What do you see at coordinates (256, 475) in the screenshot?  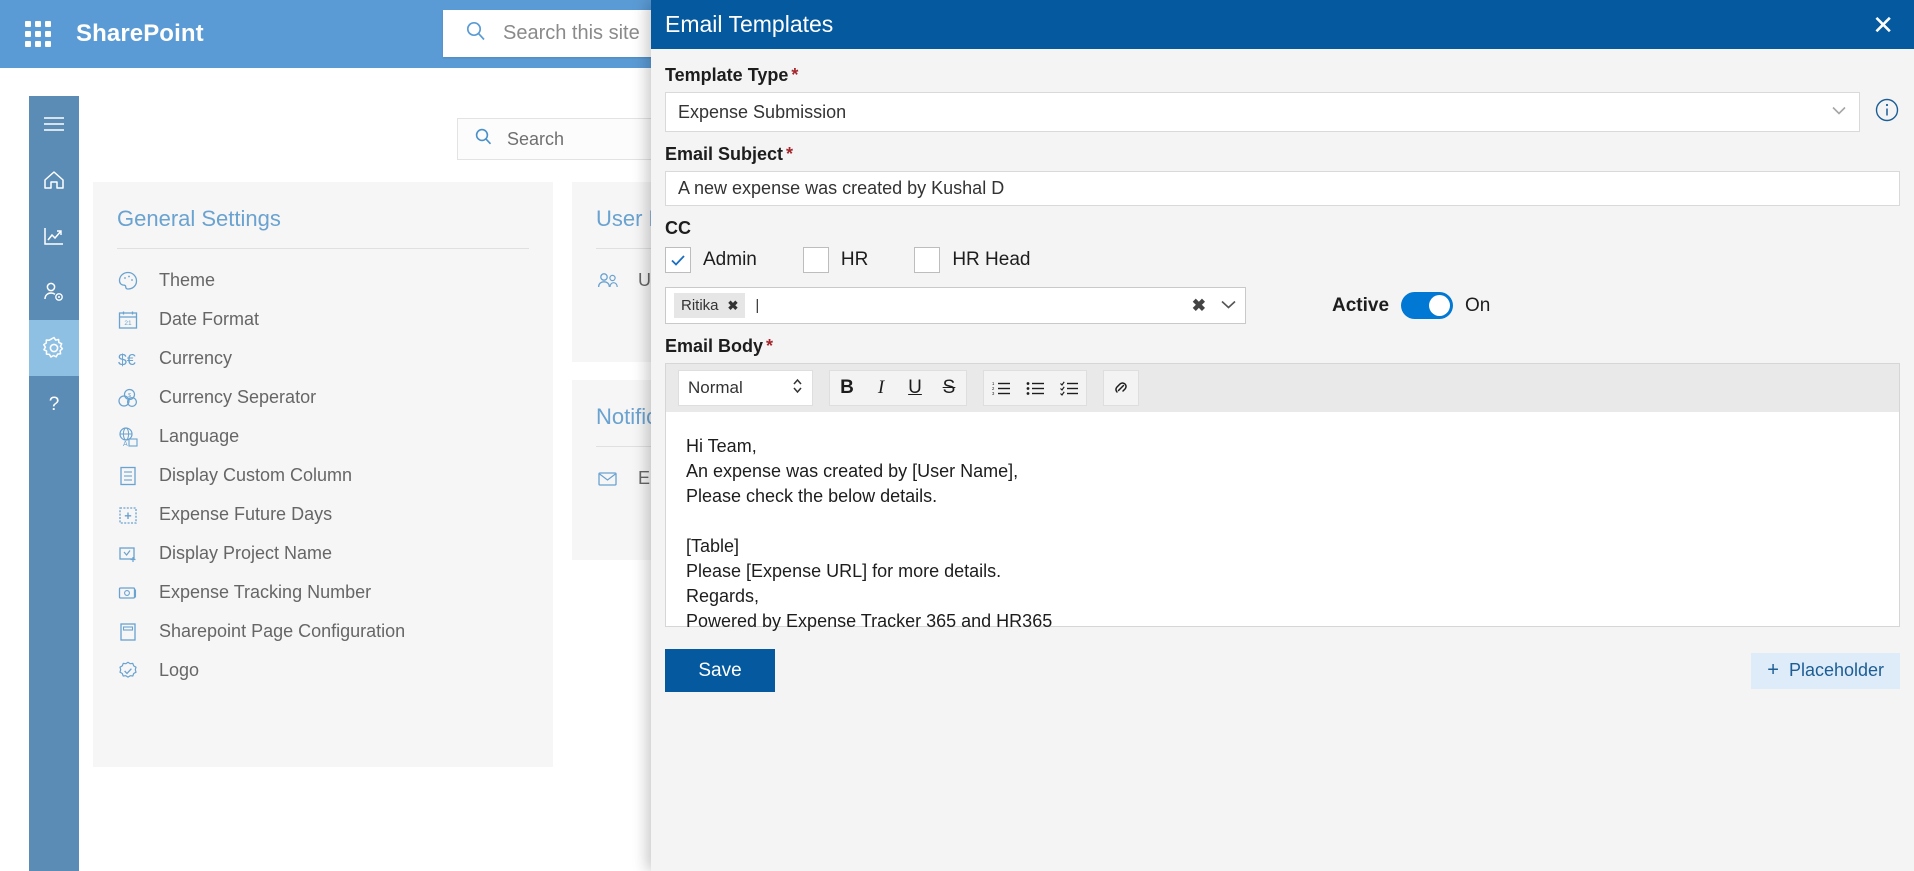 I see `setting-label: Display Custom Column` at bounding box center [256, 475].